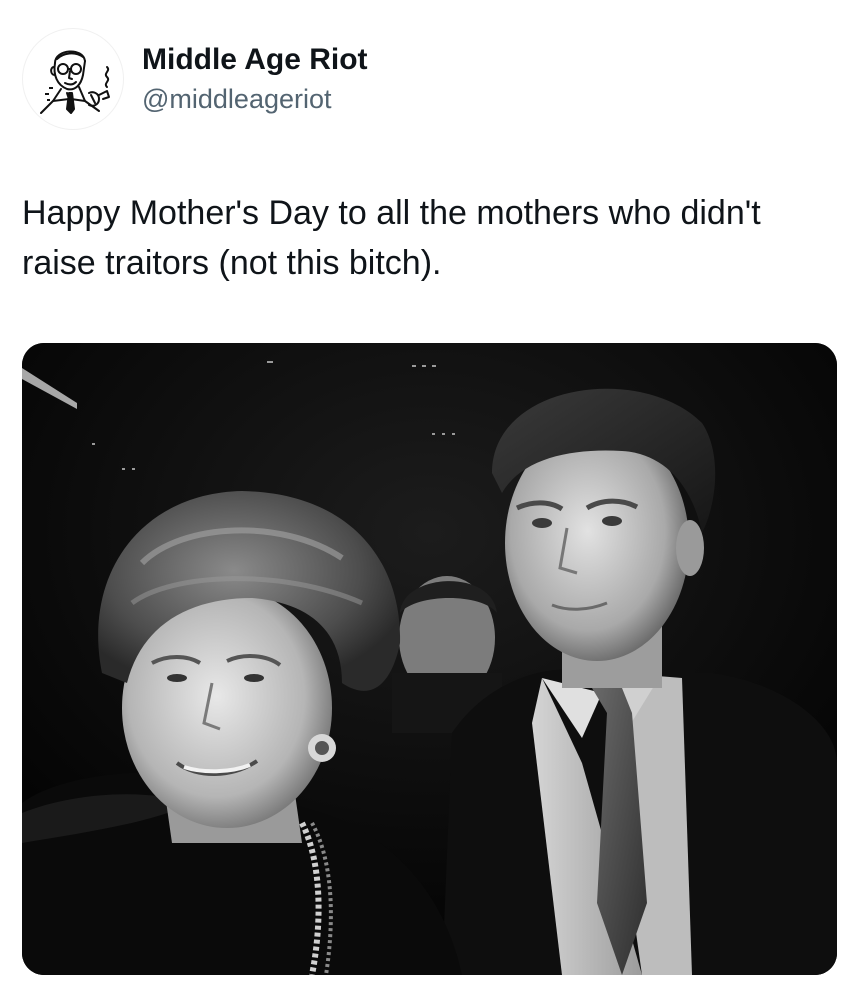 The height and width of the screenshot is (1000, 859). I want to click on avatar, so click(73, 79).